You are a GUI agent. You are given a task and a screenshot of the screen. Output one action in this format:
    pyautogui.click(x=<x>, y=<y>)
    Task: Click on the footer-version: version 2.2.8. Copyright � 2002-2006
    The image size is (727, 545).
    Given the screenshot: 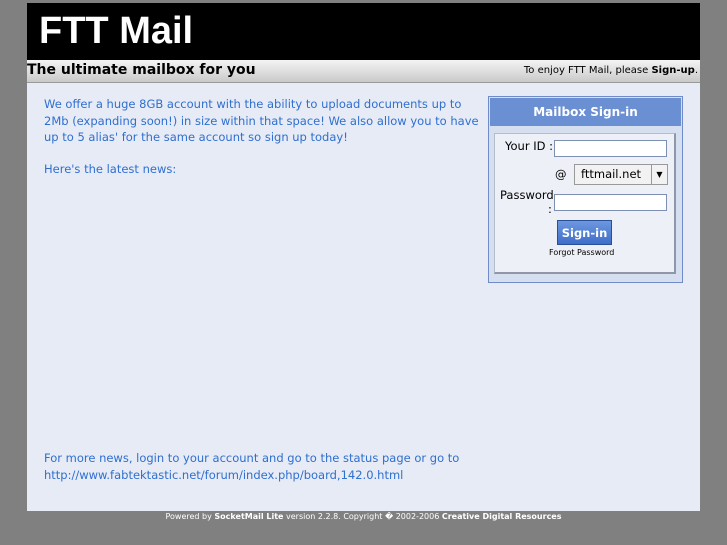 What is the action you would take?
    pyautogui.click(x=362, y=516)
    